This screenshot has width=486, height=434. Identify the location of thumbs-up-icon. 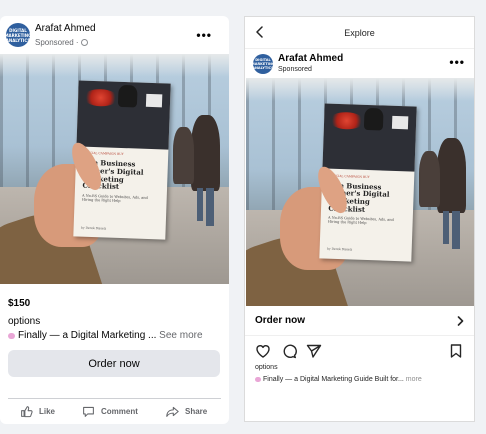
(27, 411).